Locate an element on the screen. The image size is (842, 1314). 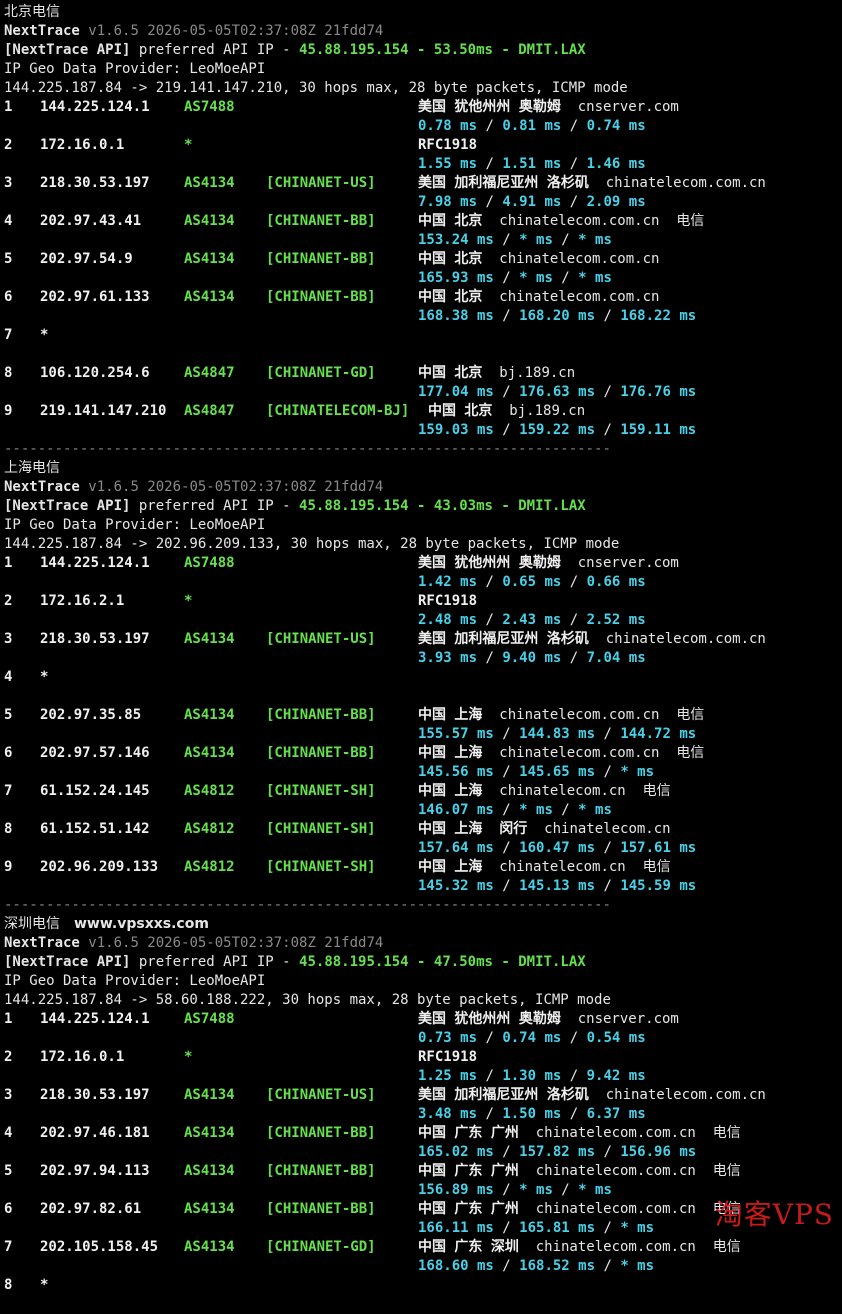
api-pop: DMIT.LAX is located at coordinates (552, 50).